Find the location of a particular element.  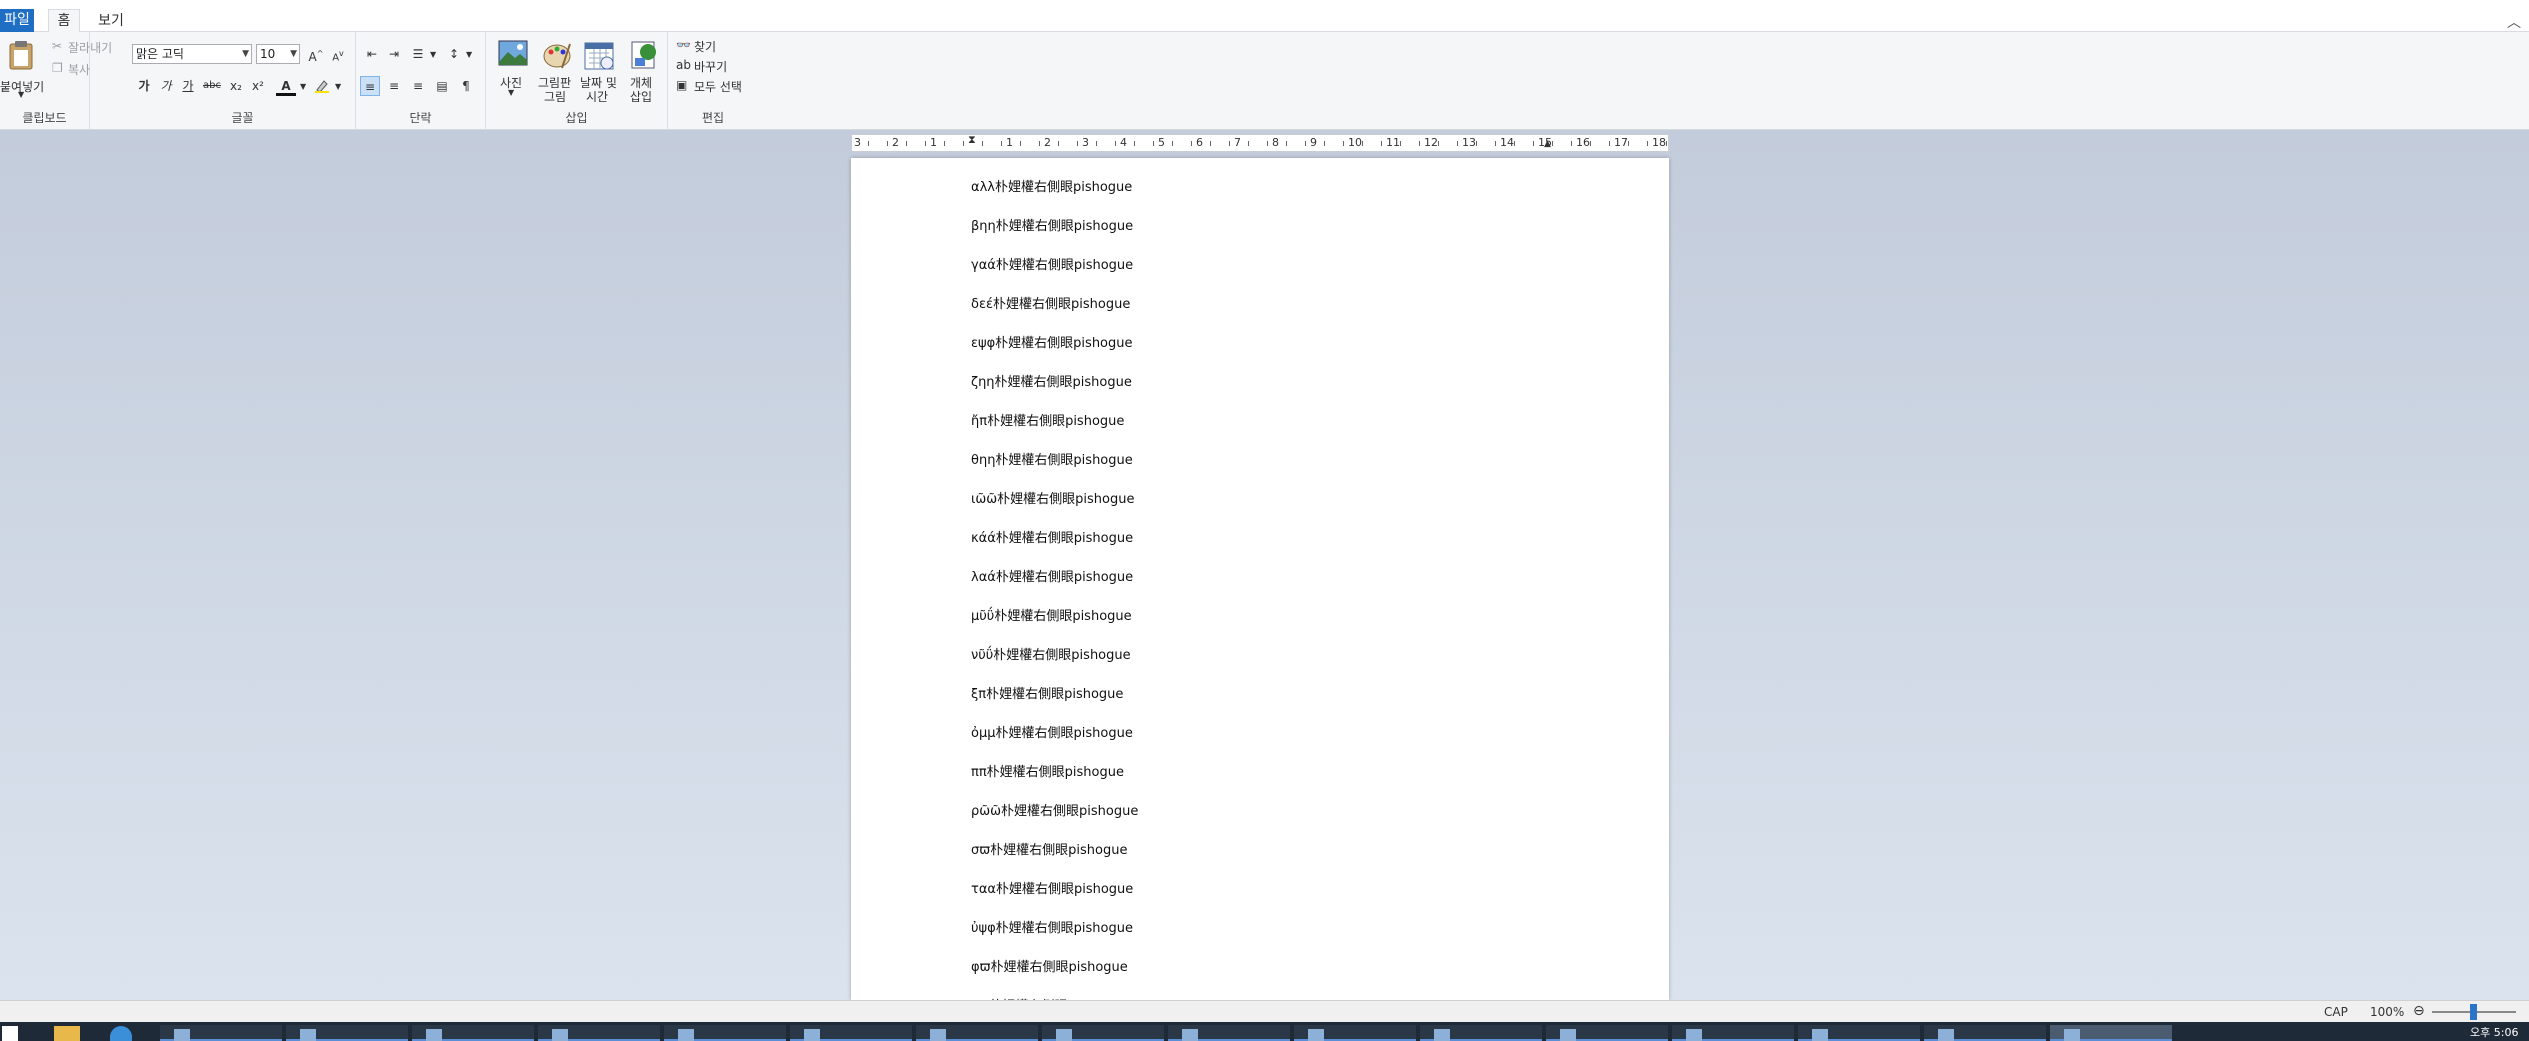

browser-icon is located at coordinates (121, 1033).